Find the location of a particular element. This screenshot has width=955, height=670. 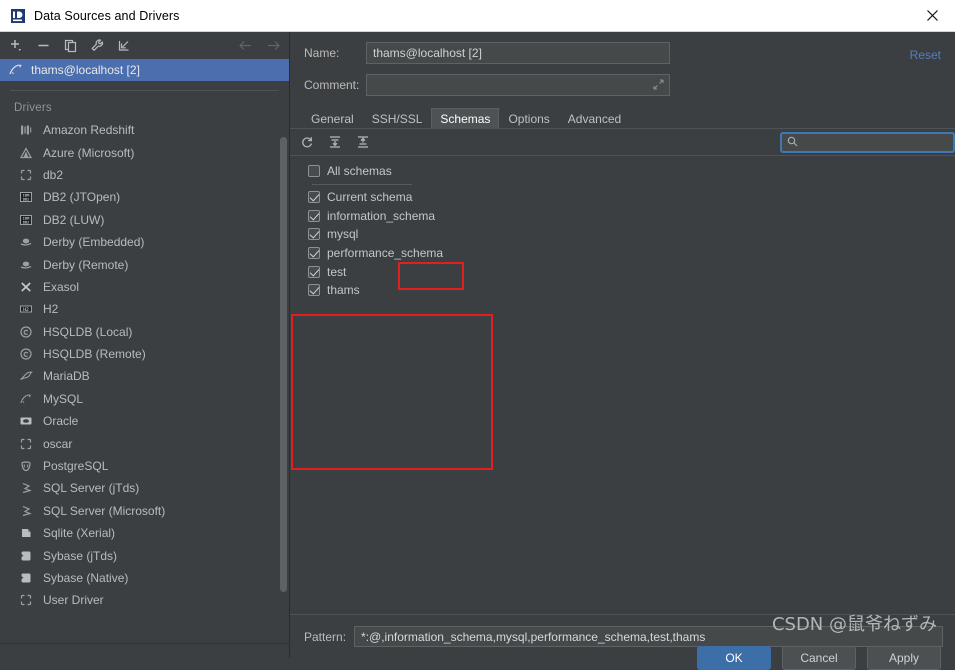

driver-item-db2: db2 is located at coordinates (144, 175).